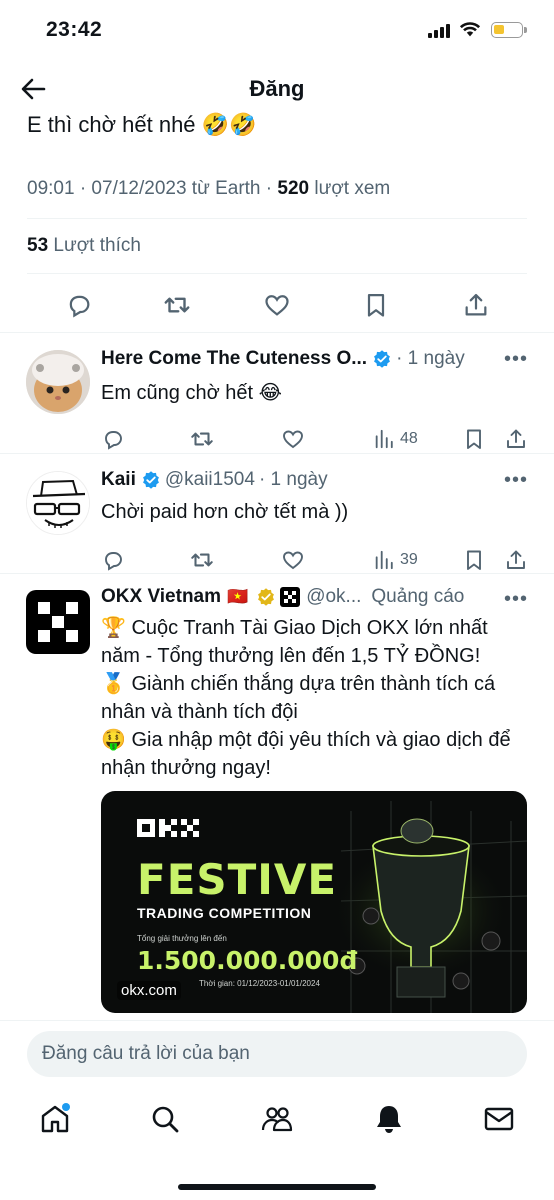 Image resolution: width=554 pixels, height=1200 pixels. Describe the element at coordinates (470, 29) in the screenshot. I see `wifi-icon` at that location.